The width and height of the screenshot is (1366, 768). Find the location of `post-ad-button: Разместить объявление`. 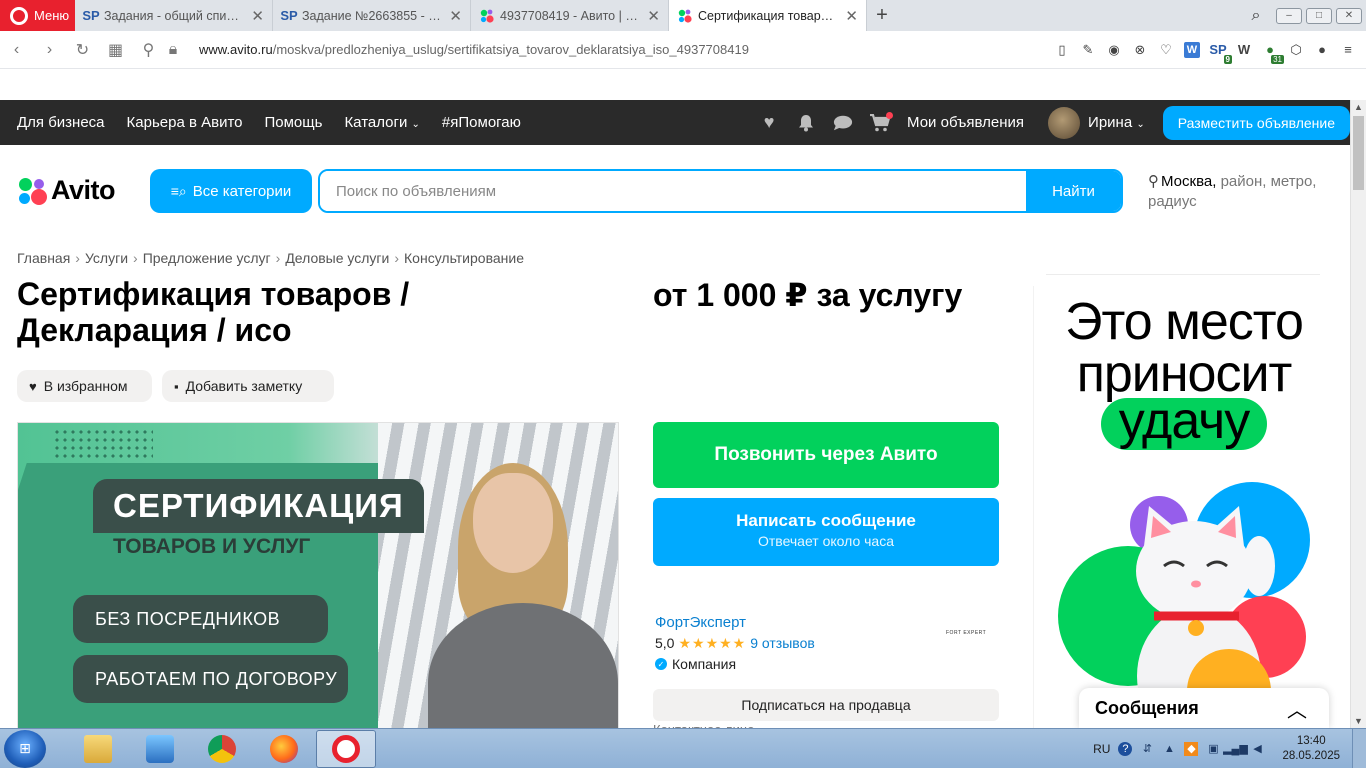

post-ad-button: Разместить объявление is located at coordinates (1256, 122).